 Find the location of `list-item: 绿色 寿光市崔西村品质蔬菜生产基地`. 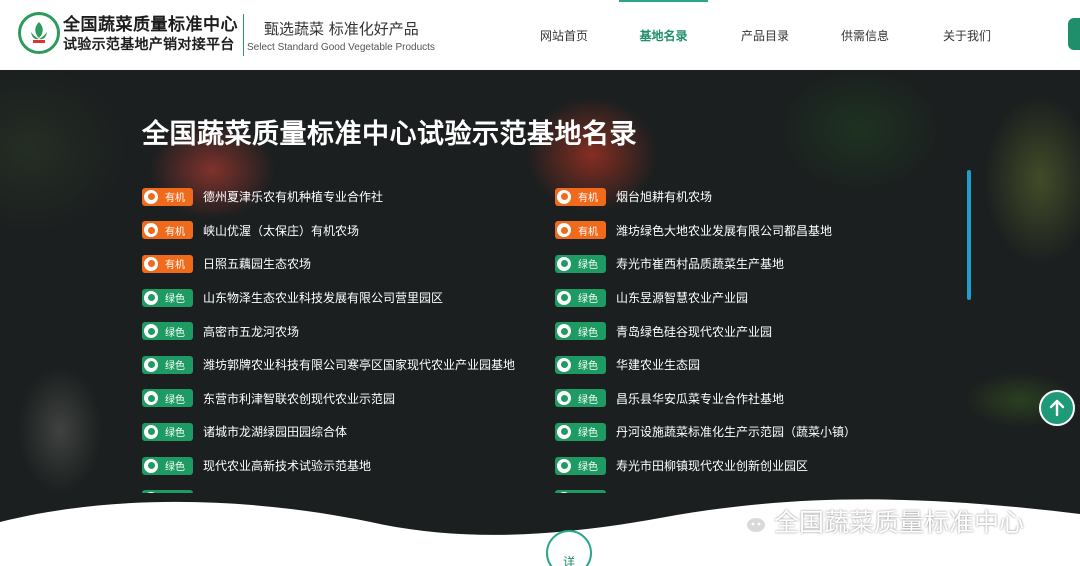

list-item: 绿色 寿光市崔西村品质蔬菜生产基地 is located at coordinates (755, 264).